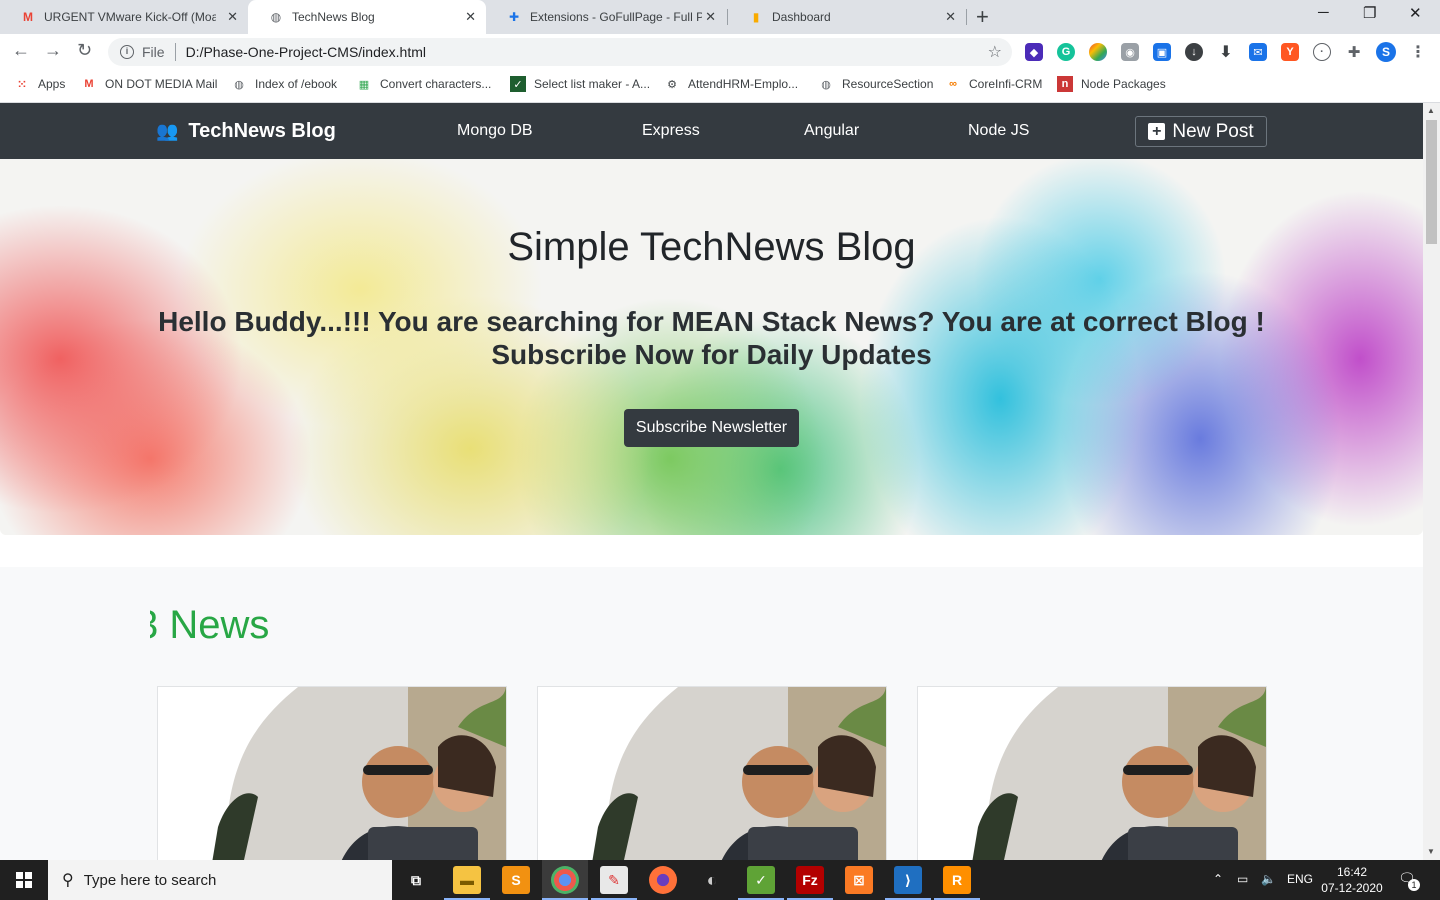 The width and height of the screenshot is (1440, 900). What do you see at coordinates (1111, 84) in the screenshot?
I see `bookmark-npm: n Node Packages` at bounding box center [1111, 84].